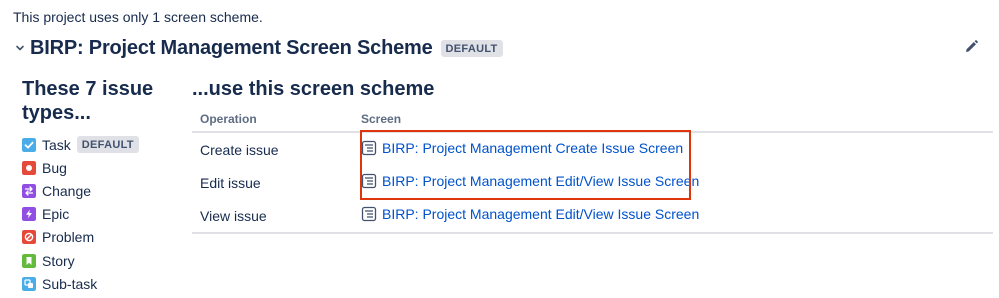 The width and height of the screenshot is (999, 298). I want to click on issue-type-problem: Problem, so click(102, 237).